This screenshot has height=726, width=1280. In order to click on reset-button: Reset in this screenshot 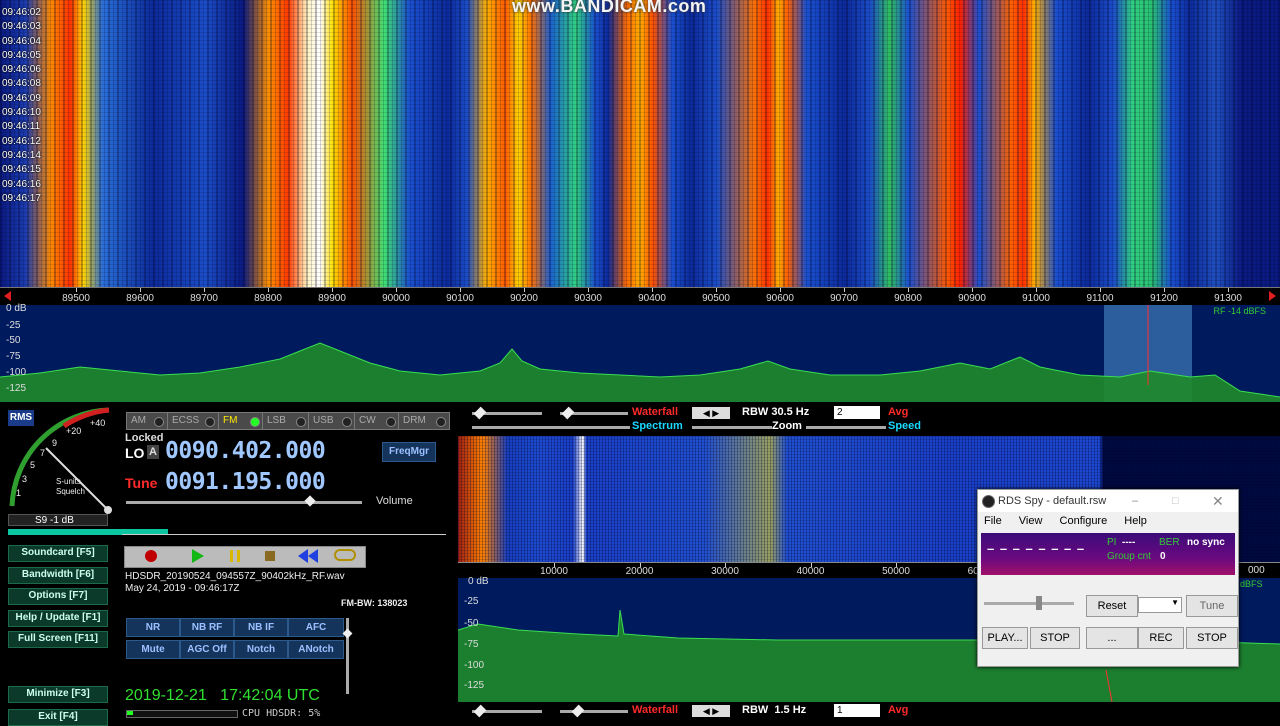, I will do `click(1112, 606)`.